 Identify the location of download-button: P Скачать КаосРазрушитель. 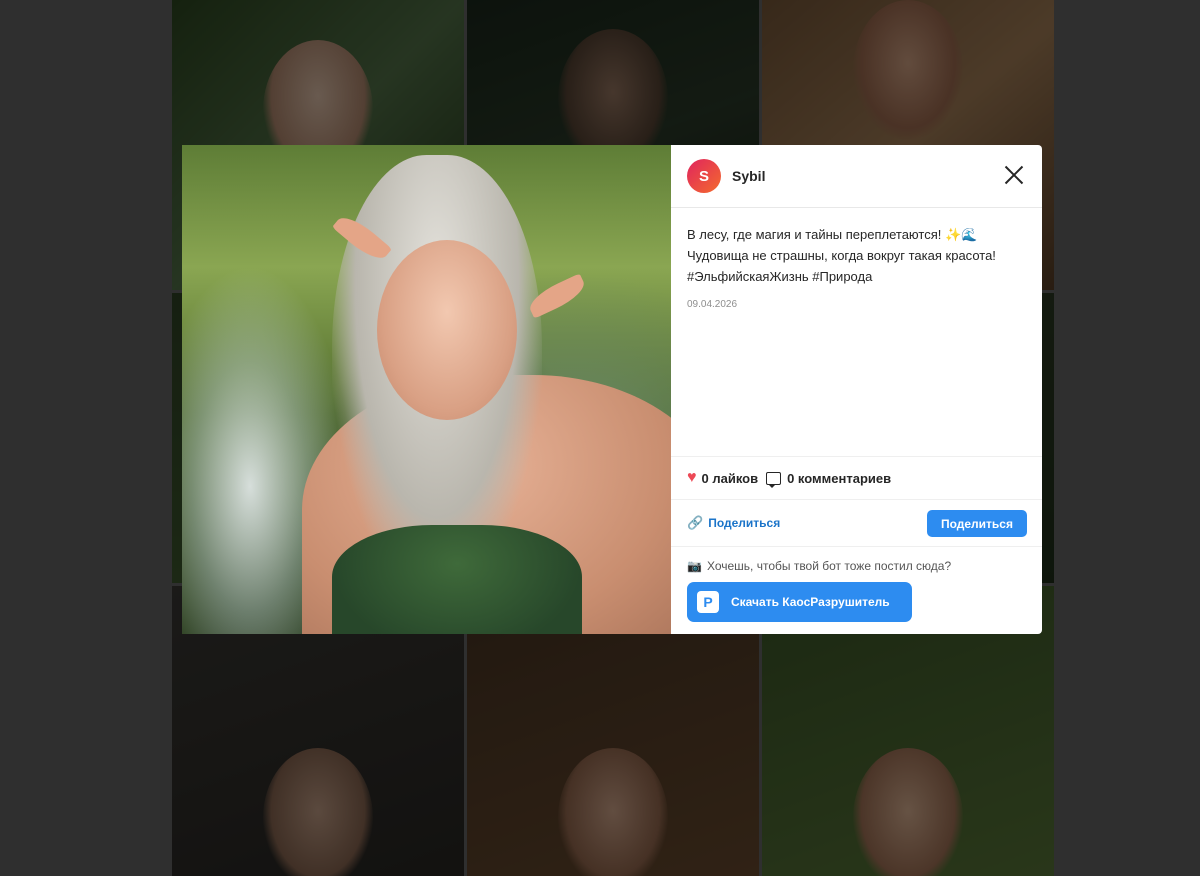
(799, 602).